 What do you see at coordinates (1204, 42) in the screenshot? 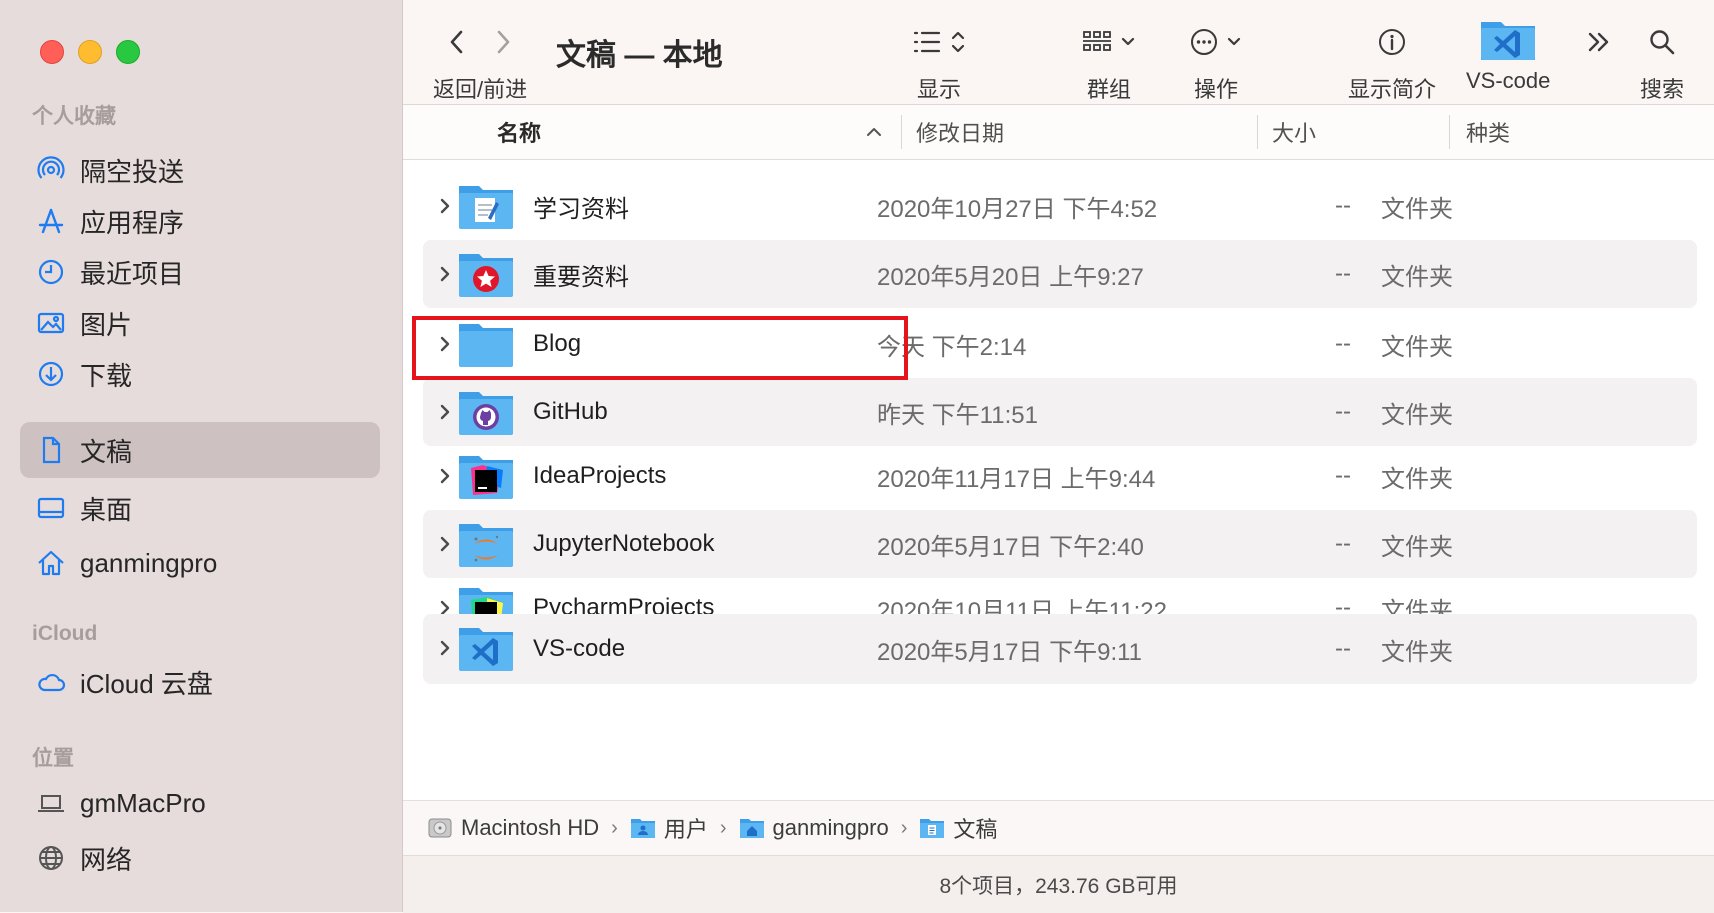
I see `ellipsis-circle-icon` at bounding box center [1204, 42].